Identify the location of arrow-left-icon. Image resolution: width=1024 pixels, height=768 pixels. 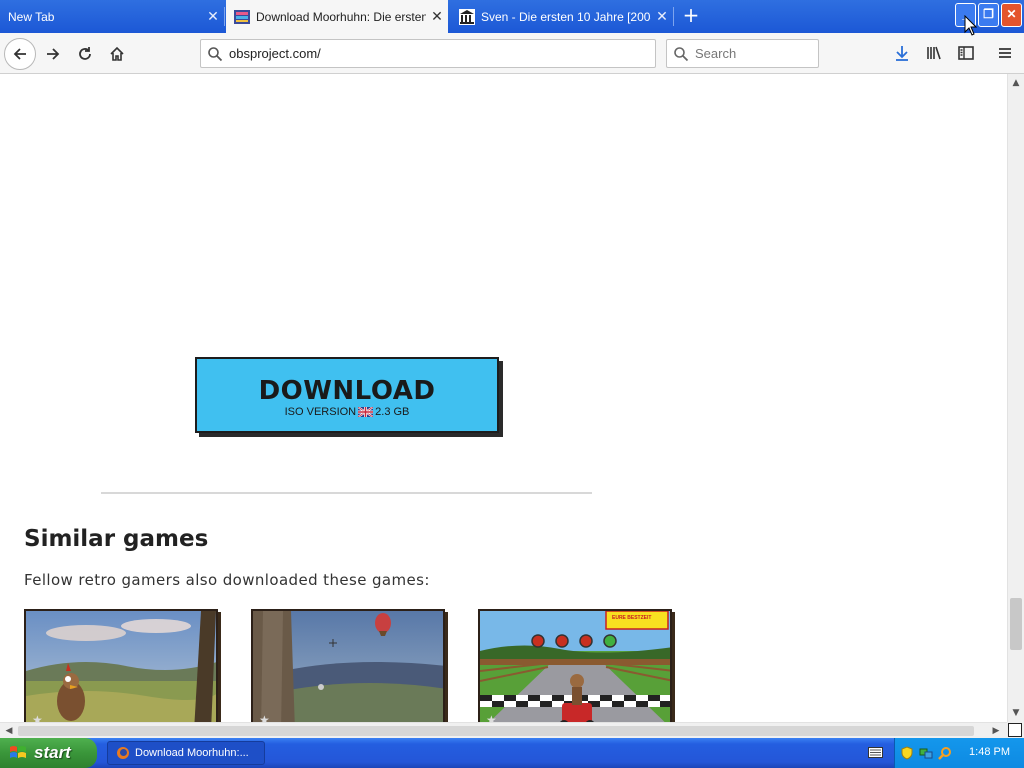
(19, 54).